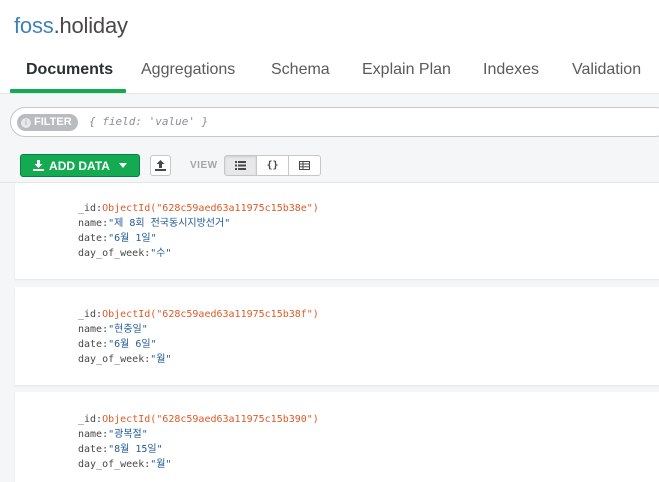 The image size is (659, 482). Describe the element at coordinates (160, 253) in the screenshot. I see `field-value: "수"` at that location.